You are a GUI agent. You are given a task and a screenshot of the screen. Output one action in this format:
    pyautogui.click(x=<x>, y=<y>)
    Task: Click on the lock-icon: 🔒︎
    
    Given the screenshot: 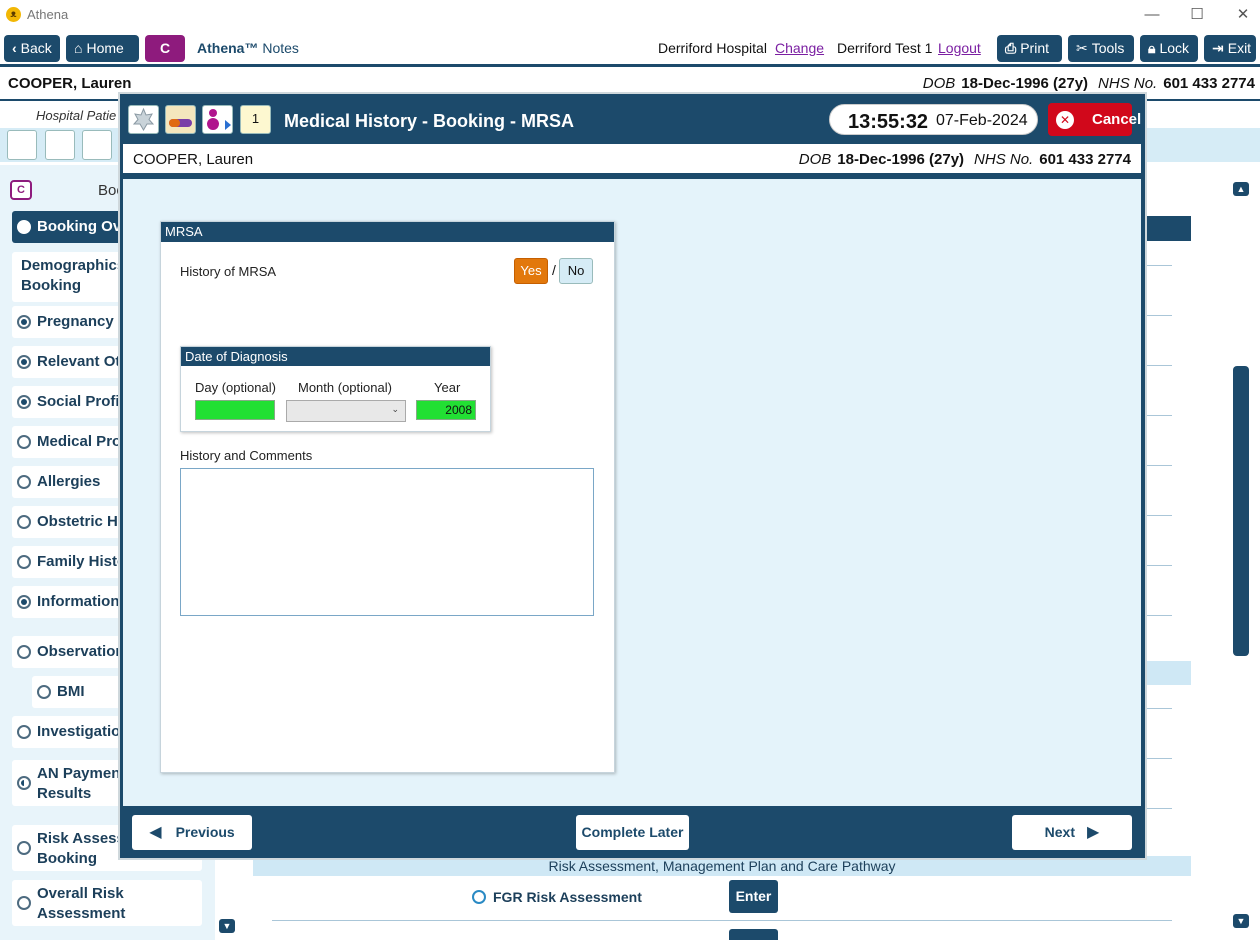 What is the action you would take?
    pyautogui.click(x=1152, y=48)
    